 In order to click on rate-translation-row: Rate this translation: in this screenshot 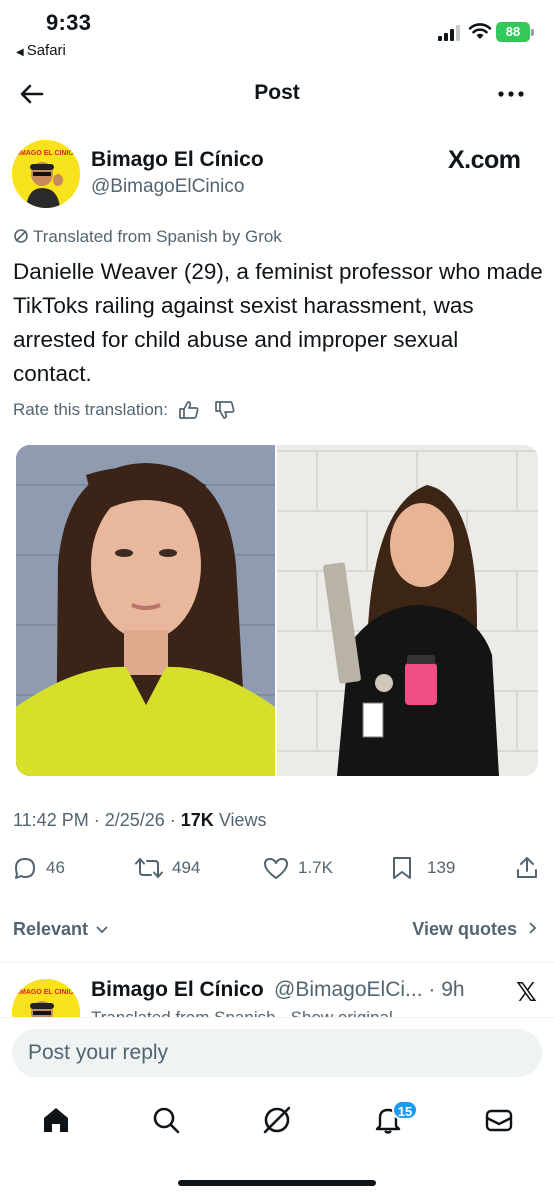, I will do `click(124, 410)`.